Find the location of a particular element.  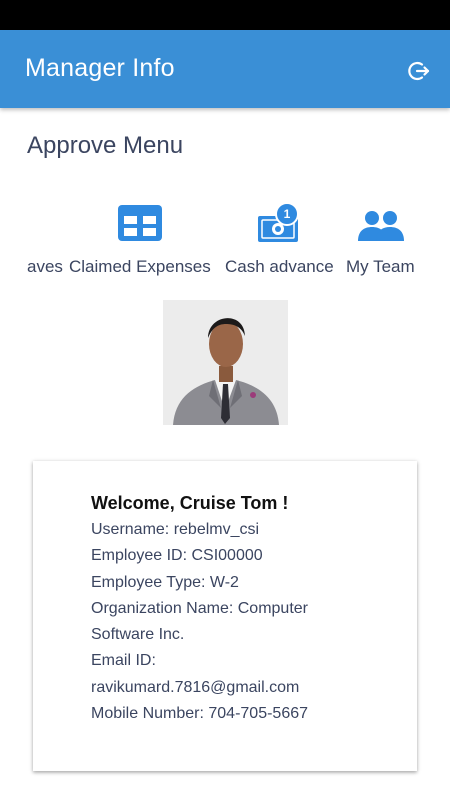

menu-item-my-team-label: My Team is located at coordinates (380, 266).